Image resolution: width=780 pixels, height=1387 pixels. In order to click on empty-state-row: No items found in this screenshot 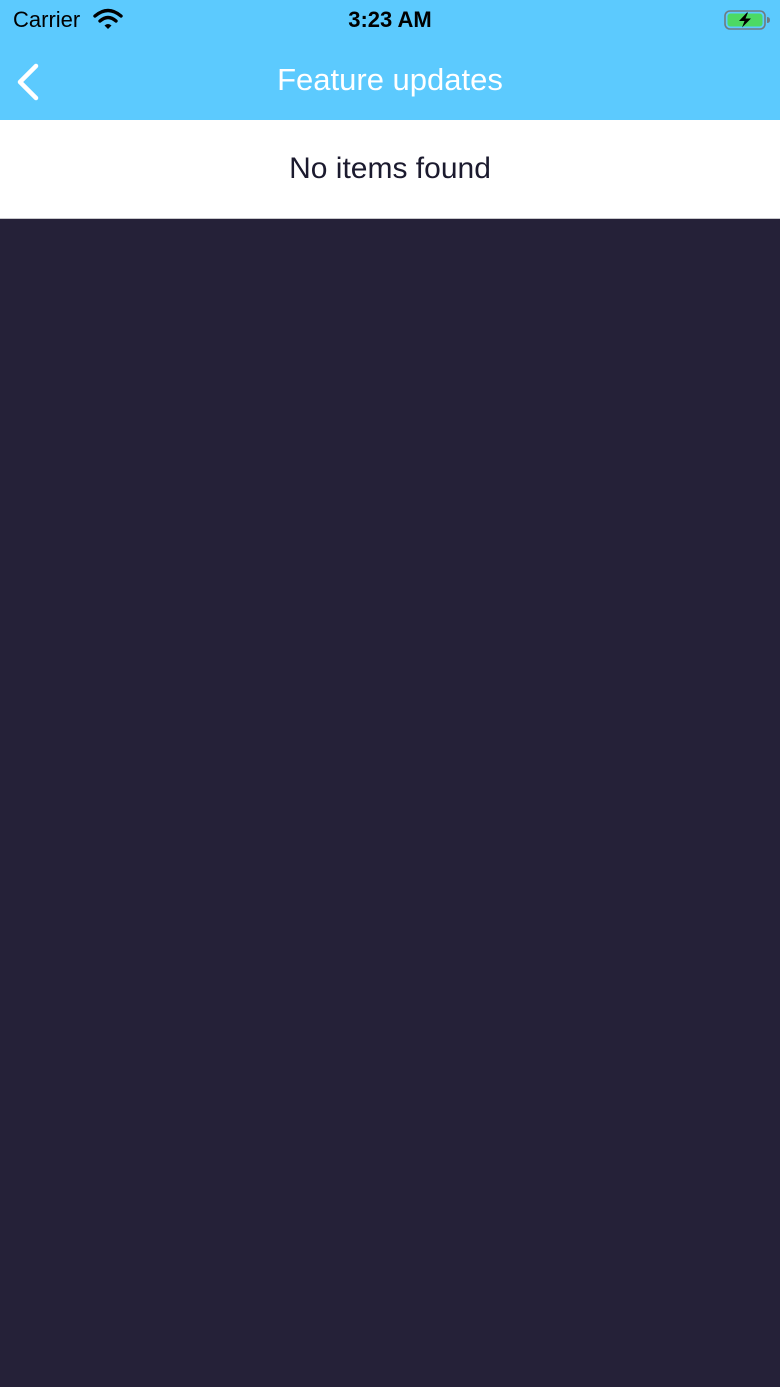, I will do `click(390, 169)`.